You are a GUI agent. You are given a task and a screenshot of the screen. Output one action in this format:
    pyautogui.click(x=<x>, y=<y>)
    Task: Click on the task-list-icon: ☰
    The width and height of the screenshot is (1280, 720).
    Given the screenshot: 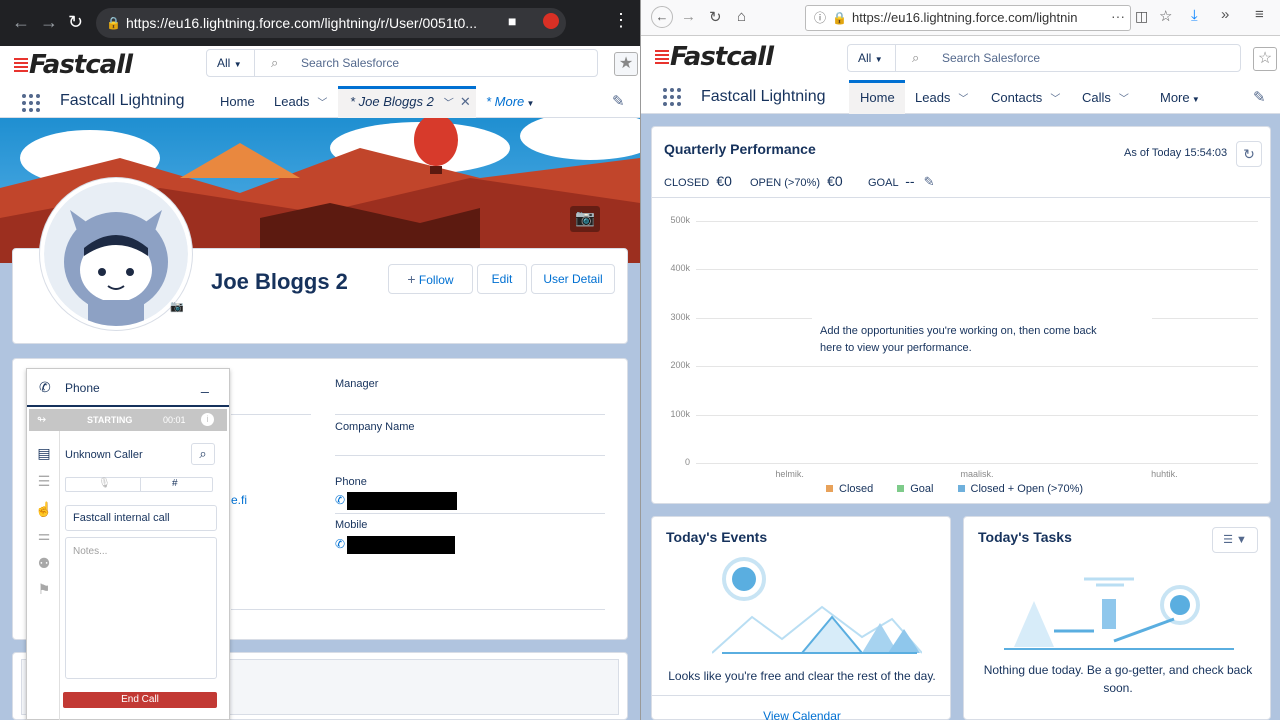 What is the action you would take?
    pyautogui.click(x=44, y=483)
    